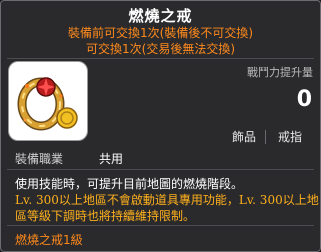 The height and width of the screenshot is (252, 321). What do you see at coordinates (49, 240) in the screenshot?
I see `set-info: 燃燒之戒1級` at bounding box center [49, 240].